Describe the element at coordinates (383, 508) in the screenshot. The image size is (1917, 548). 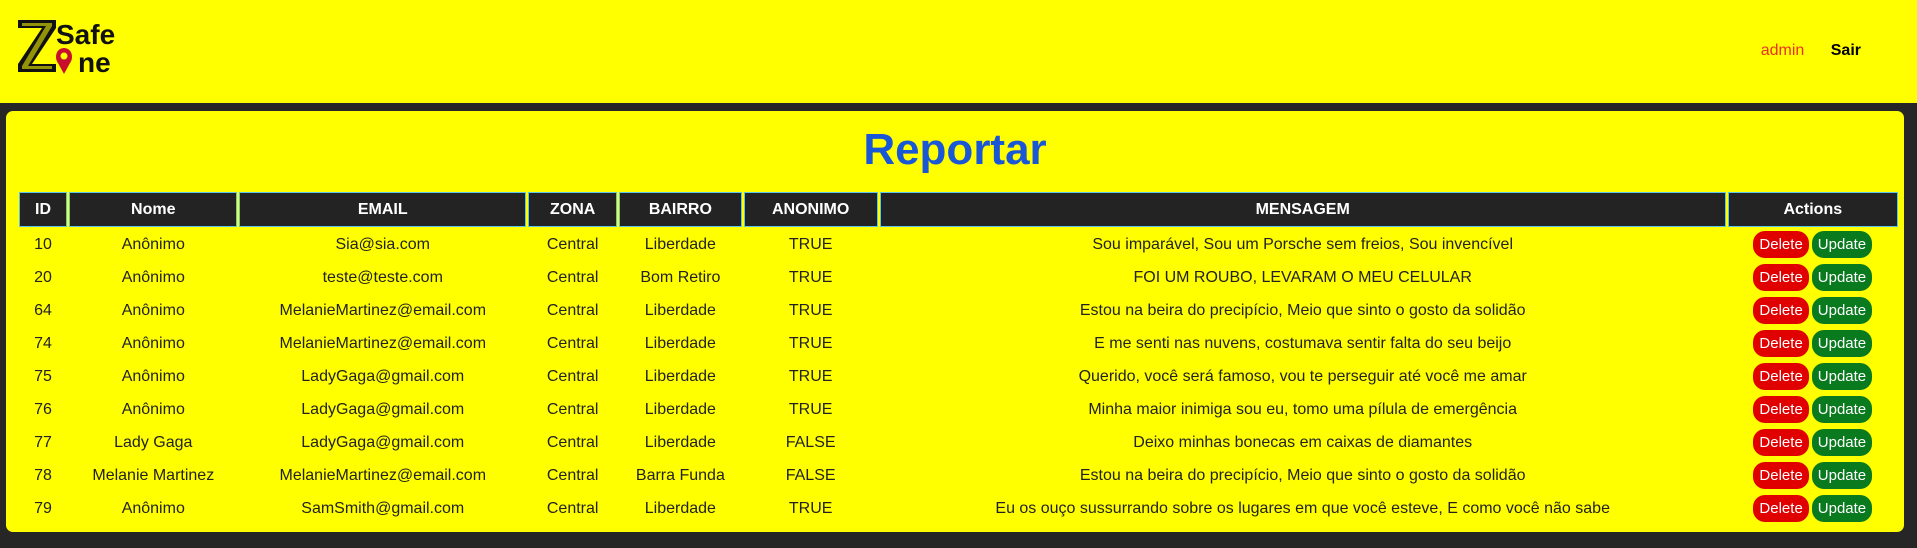
I see `cell-email: SamSmith@gmail.com` at that location.